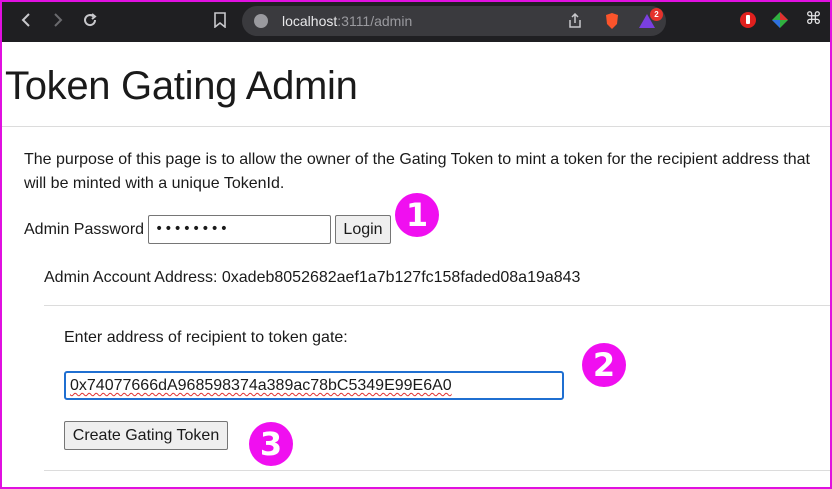 Image resolution: width=832 pixels, height=489 pixels. What do you see at coordinates (363, 229) in the screenshot?
I see `login-button: Login` at bounding box center [363, 229].